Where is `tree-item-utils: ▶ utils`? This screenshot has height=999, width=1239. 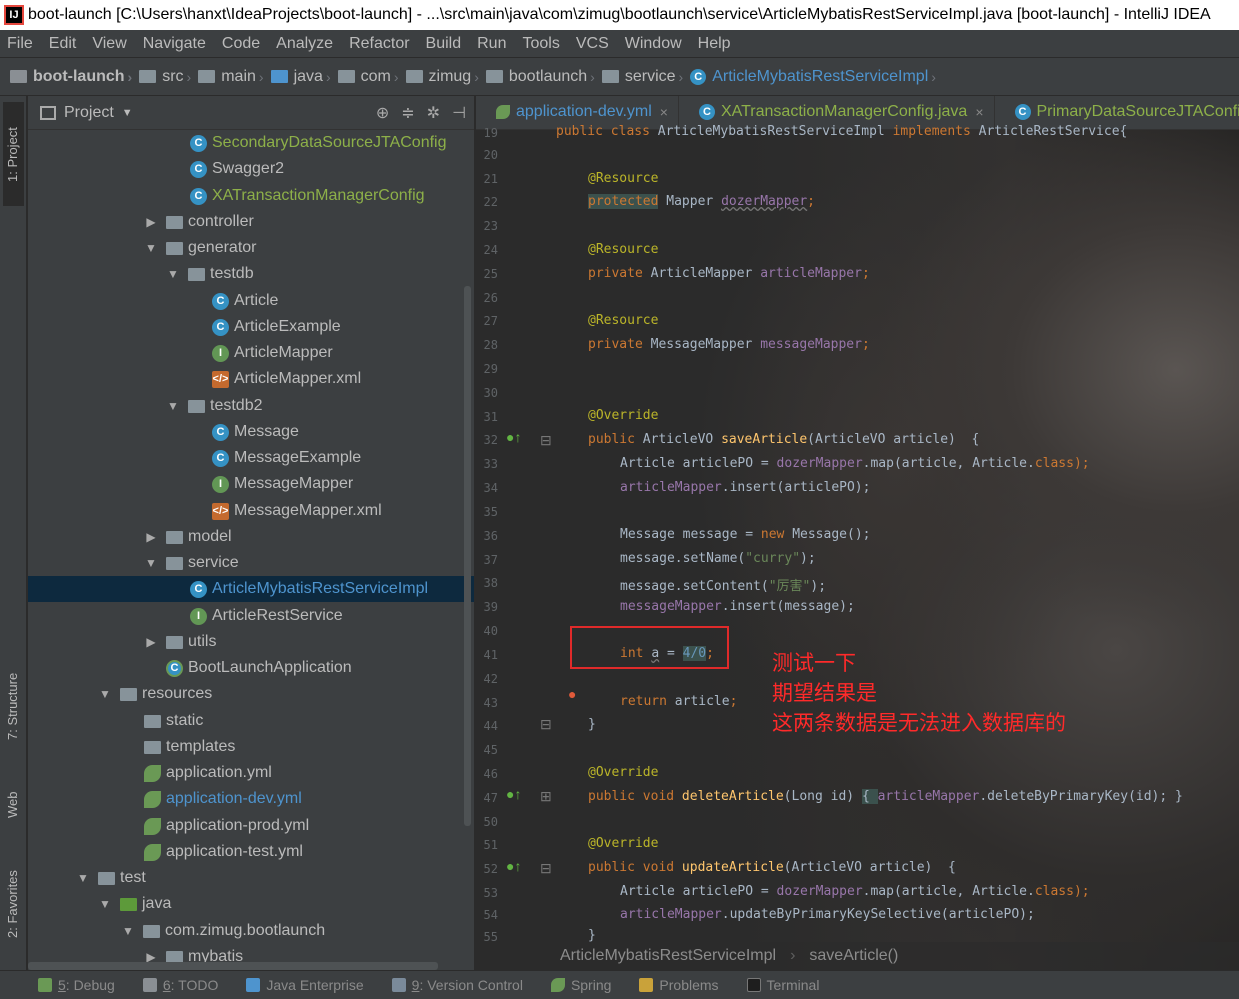
tree-item-utils: ▶ utils is located at coordinates (251, 642).